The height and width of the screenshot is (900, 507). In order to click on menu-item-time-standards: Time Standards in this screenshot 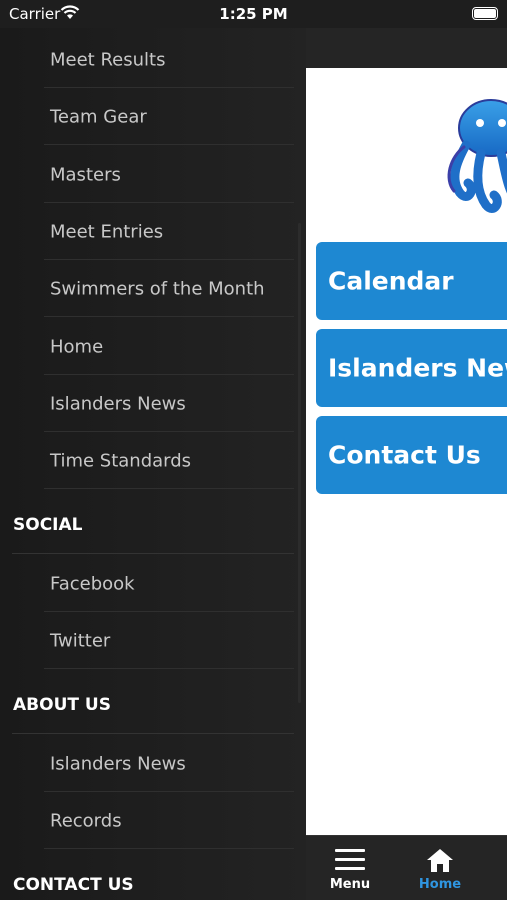, I will do `click(153, 460)`.